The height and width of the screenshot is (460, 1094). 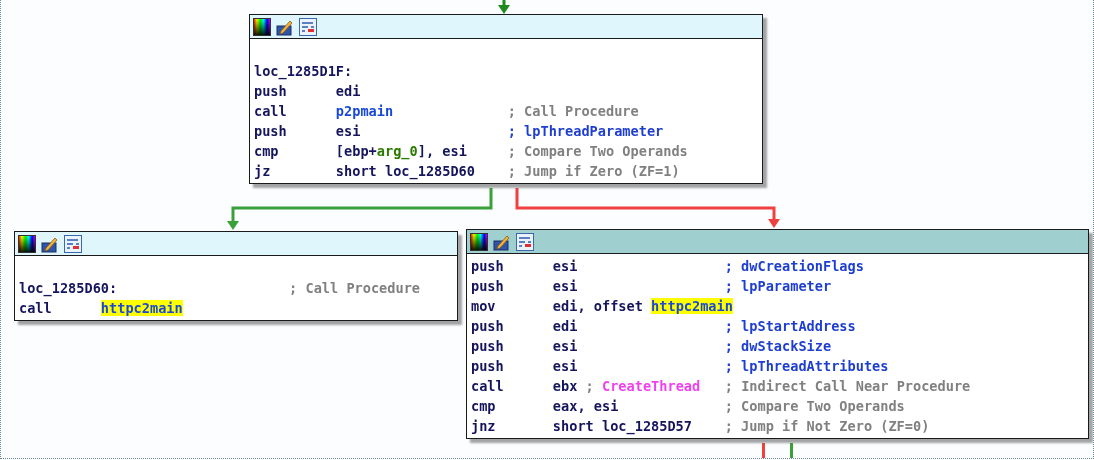 What do you see at coordinates (597, 306) in the screenshot?
I see `operand: edi, offset` at bounding box center [597, 306].